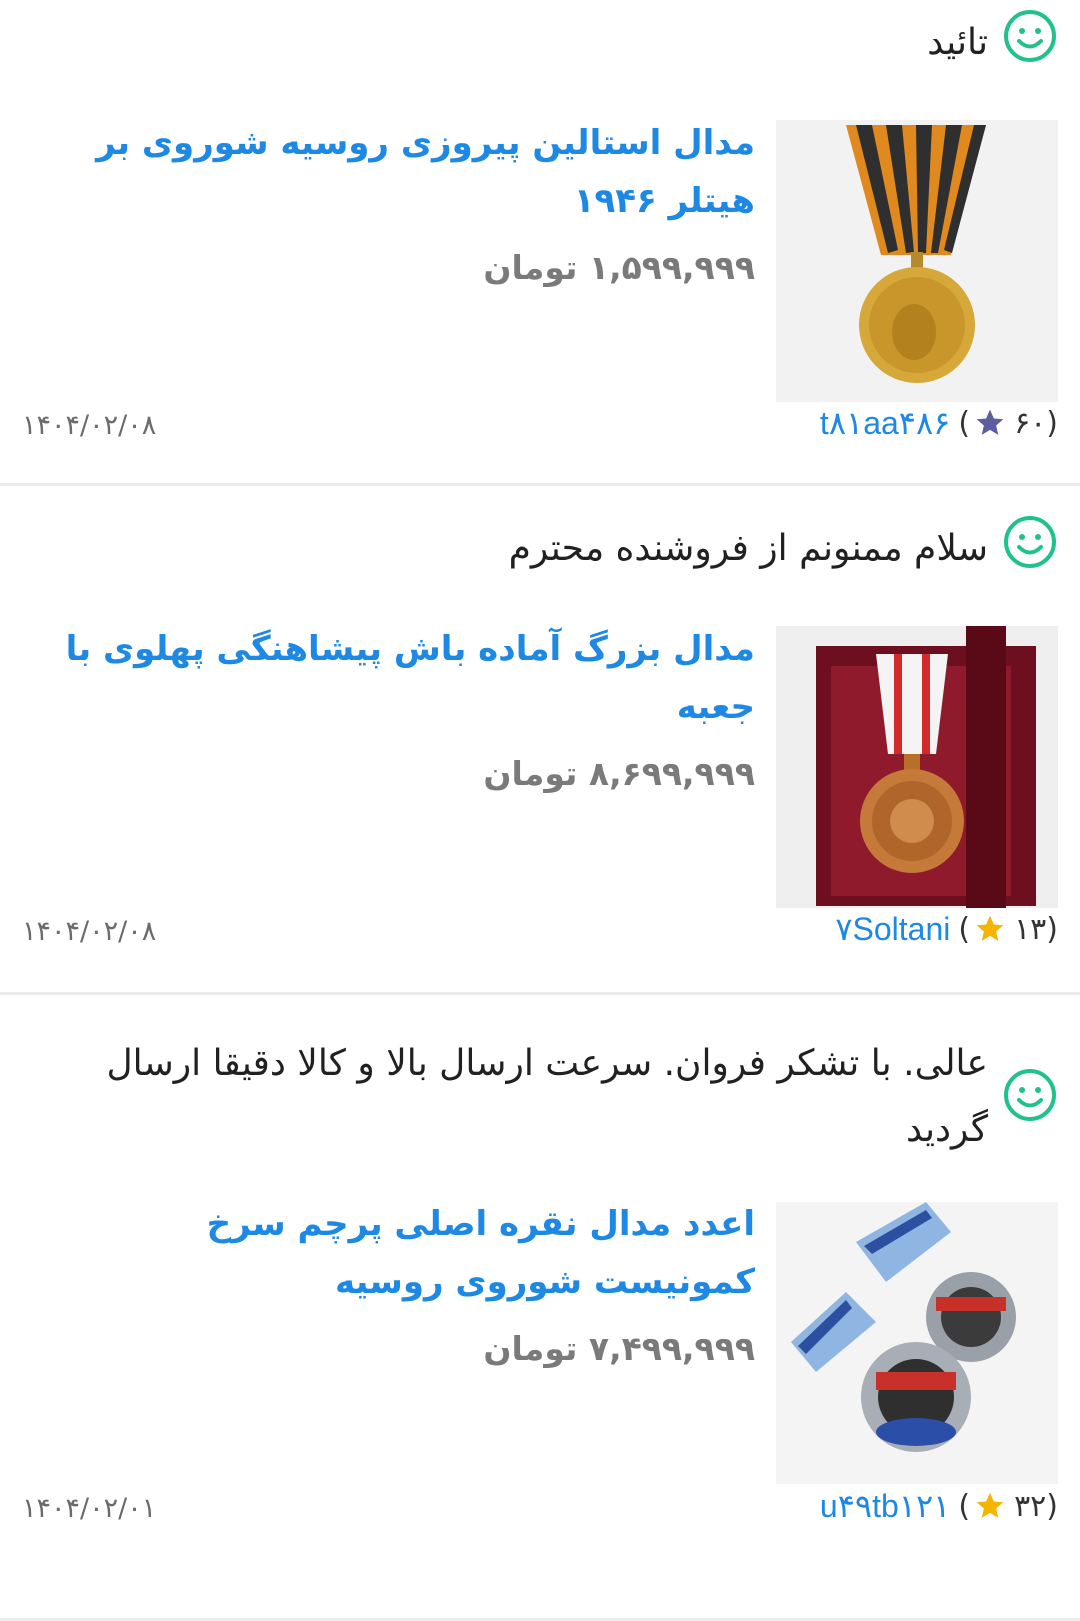  I want to click on seller-score: ۶۰), so click(1036, 423).